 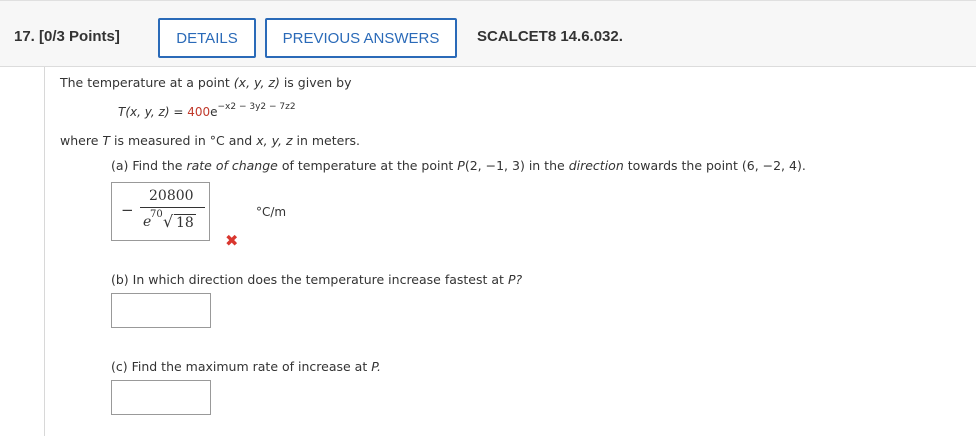 What do you see at coordinates (550, 36) in the screenshot?
I see `course-code: SCALCET8 14.6.032.` at bounding box center [550, 36].